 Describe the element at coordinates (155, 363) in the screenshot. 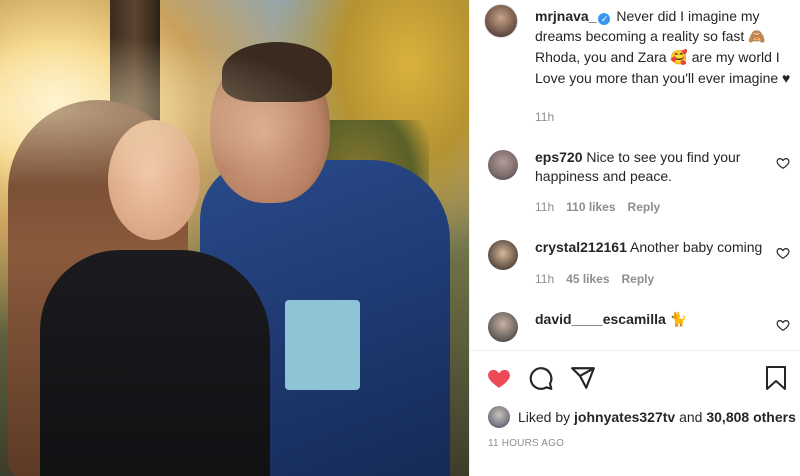

I see `woman-top` at that location.